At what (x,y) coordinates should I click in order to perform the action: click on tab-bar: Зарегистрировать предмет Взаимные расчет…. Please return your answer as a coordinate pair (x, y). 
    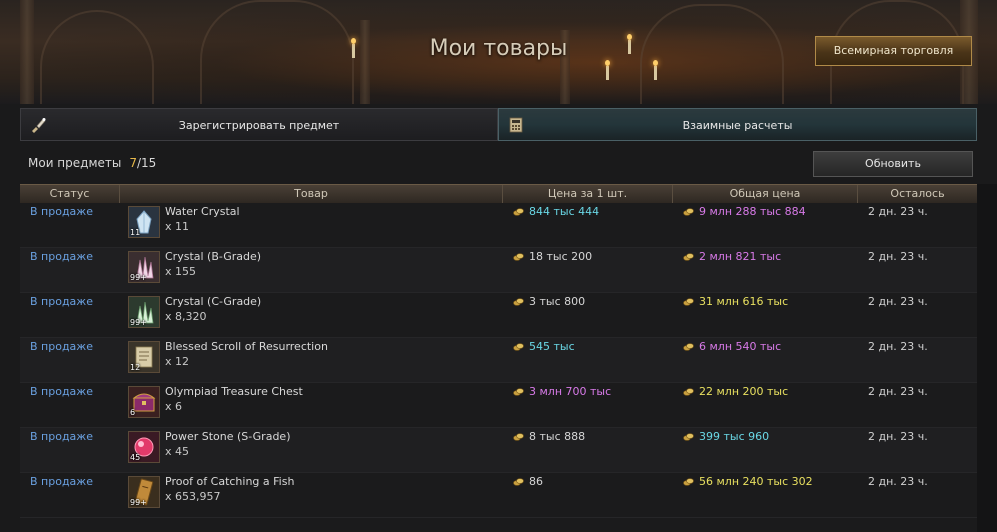
    Looking at the image, I should click on (498, 124).